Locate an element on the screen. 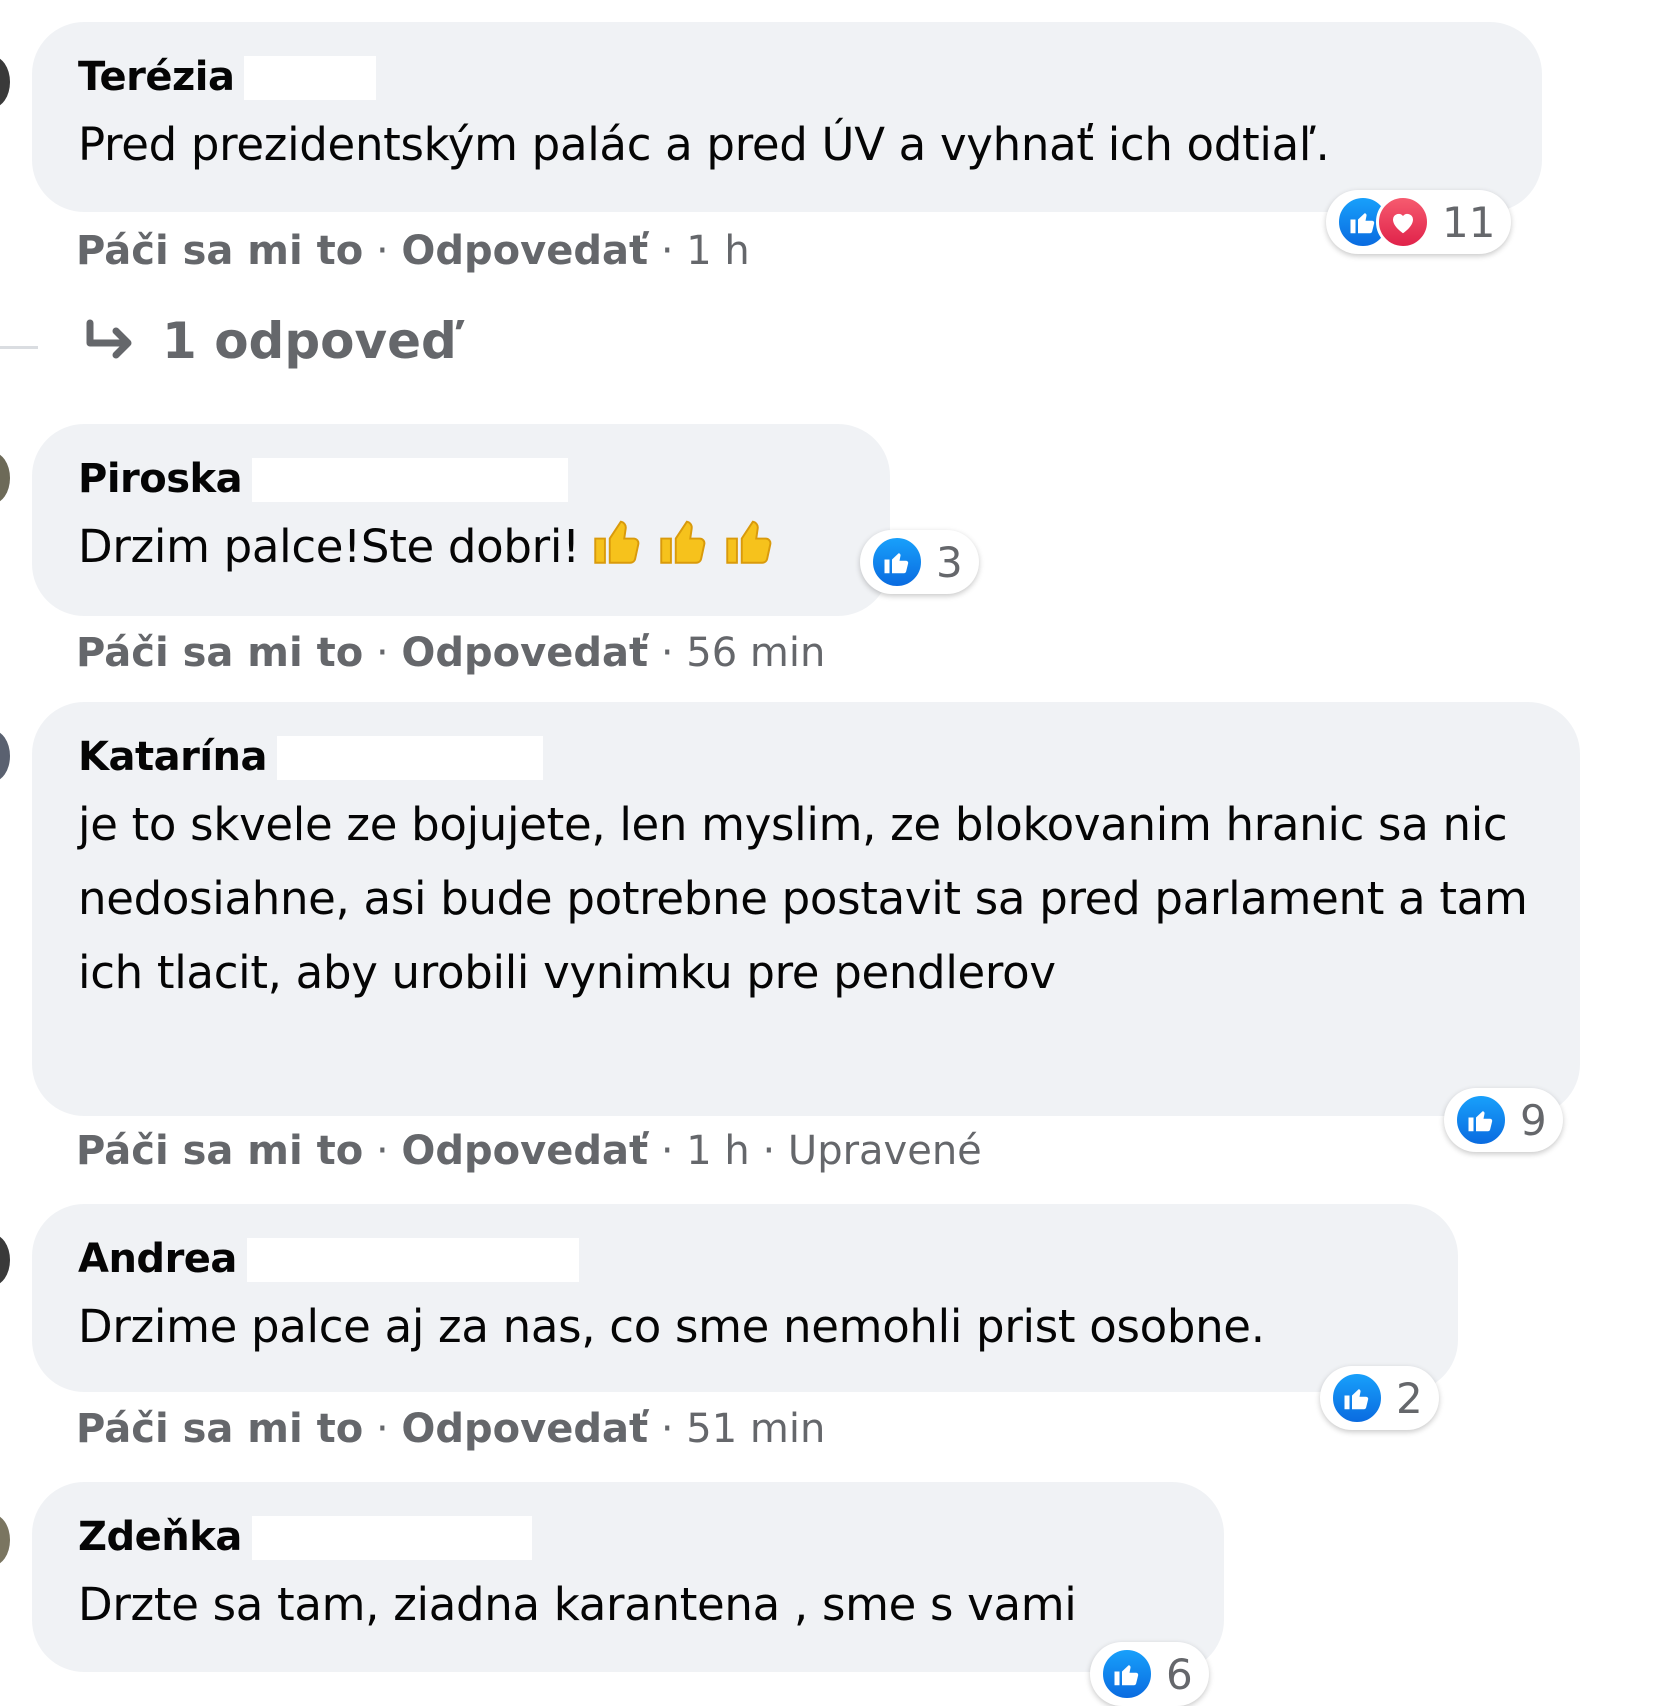 This screenshot has height=1706, width=1680. comment-actions: Páči sa mi to · Odpovedať · 56 min is located at coordinates (450, 653).